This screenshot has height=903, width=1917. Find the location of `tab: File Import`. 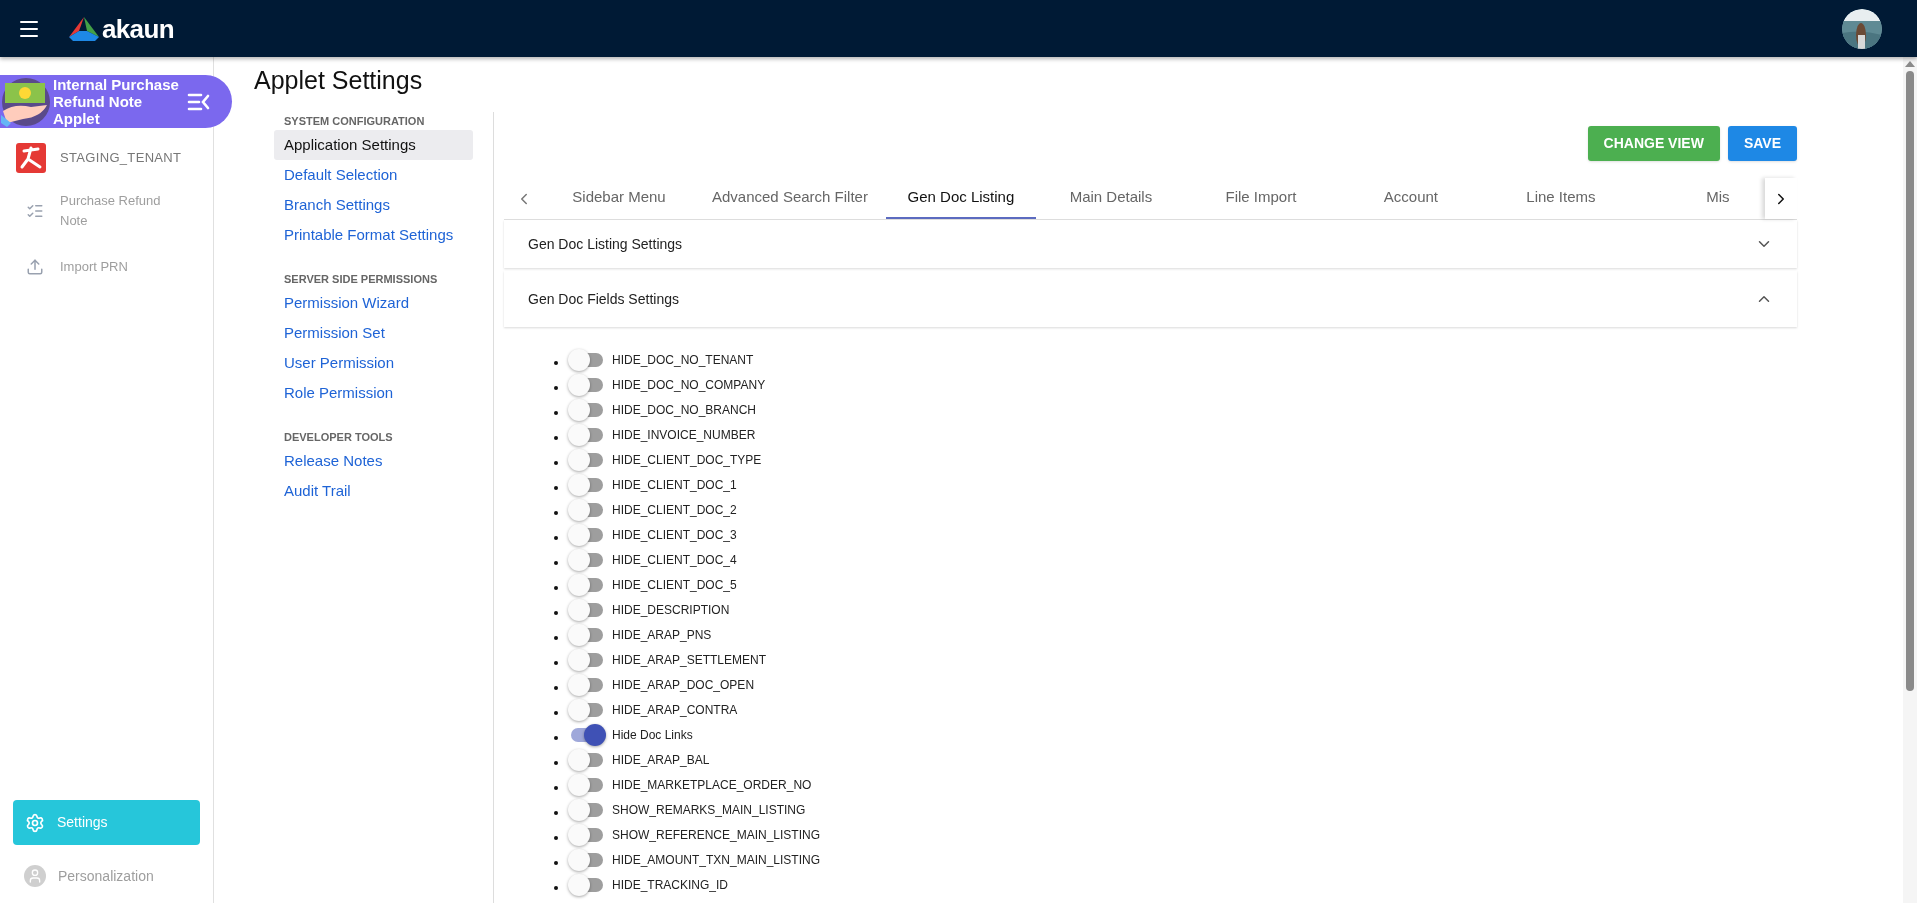

tab: File Import is located at coordinates (1260, 198).